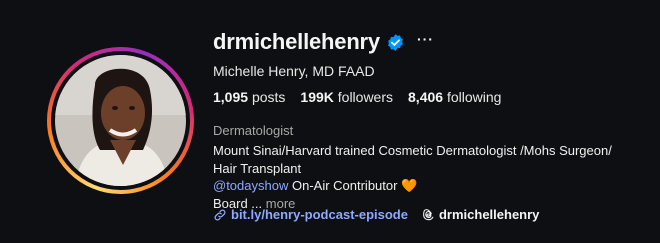 Image resolution: width=660 pixels, height=243 pixels. I want to click on username-row: drmichellehenry ···, so click(323, 42).